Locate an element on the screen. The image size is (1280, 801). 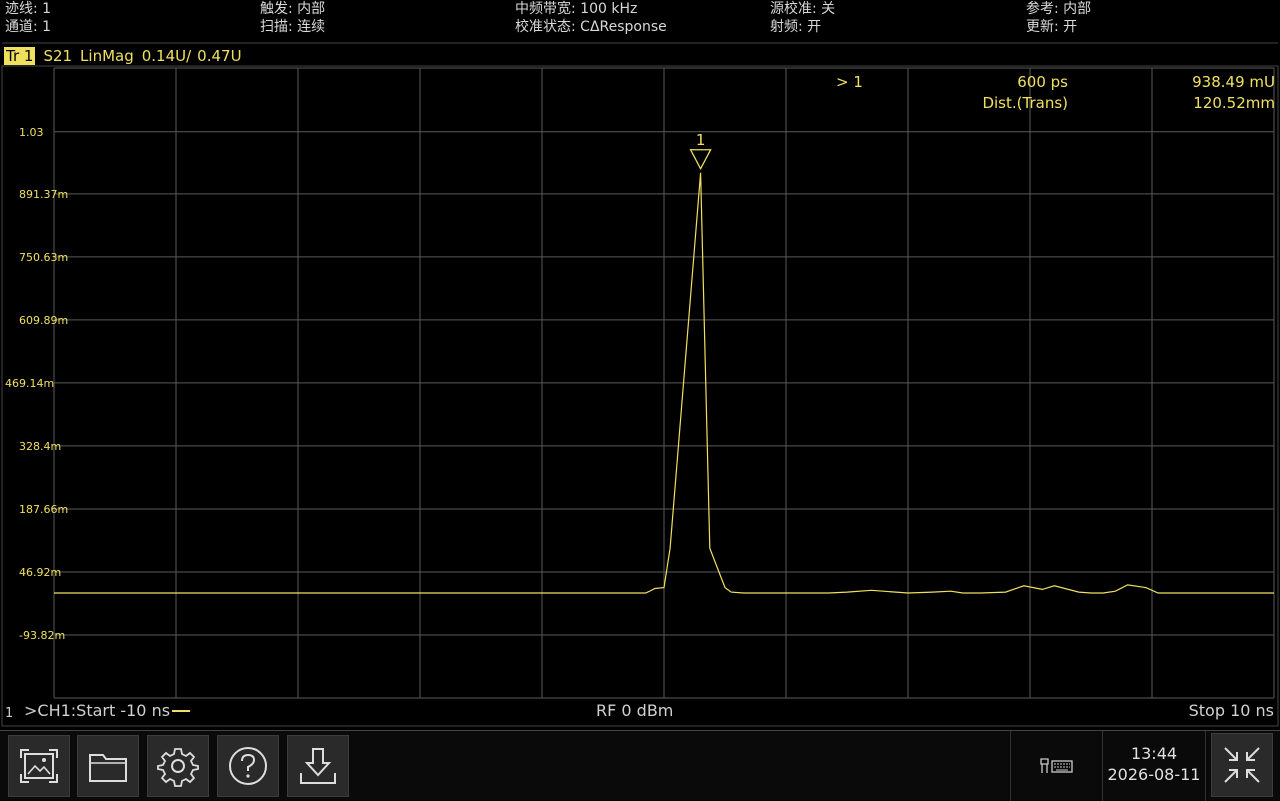
marker-triangle is located at coordinates (700, 160).